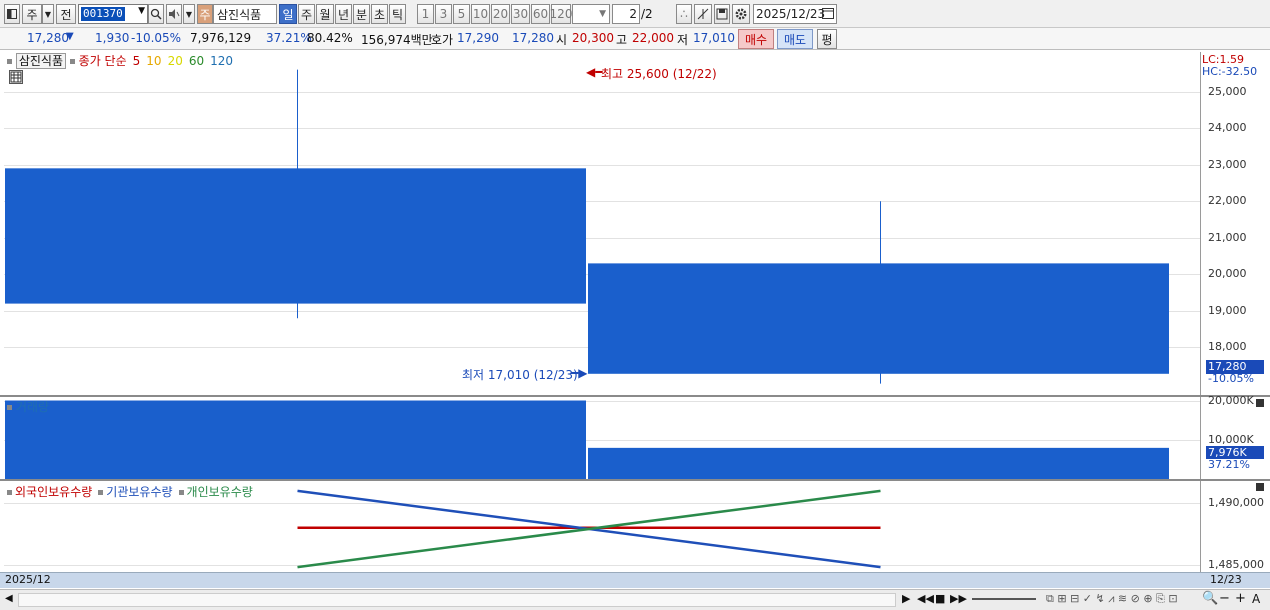 Image resolution: width=1270 pixels, height=610 pixels. Describe the element at coordinates (139, 492) in the screenshot. I see `holding-legend-item: 기관보유수량` at that location.